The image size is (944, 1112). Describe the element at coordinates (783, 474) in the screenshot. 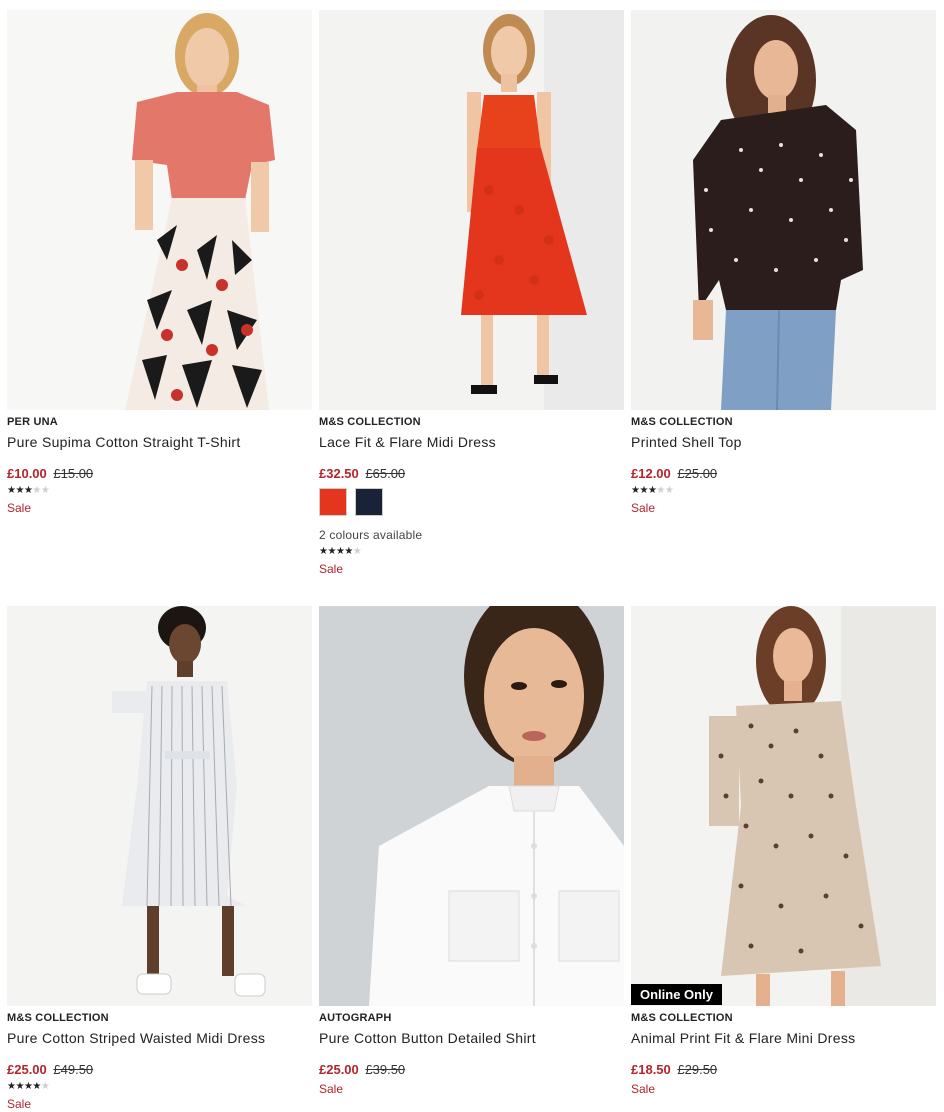

I see `product-price: £12.00 £25.00` at that location.